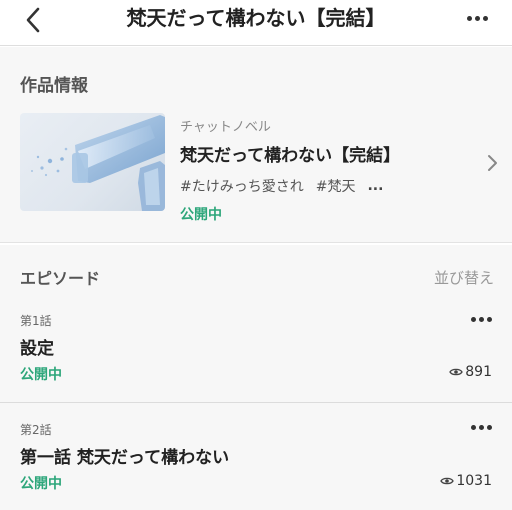 The width and height of the screenshot is (512, 510). I want to click on top-bar: 梵天だって構わない【完結】, so click(256, 23).